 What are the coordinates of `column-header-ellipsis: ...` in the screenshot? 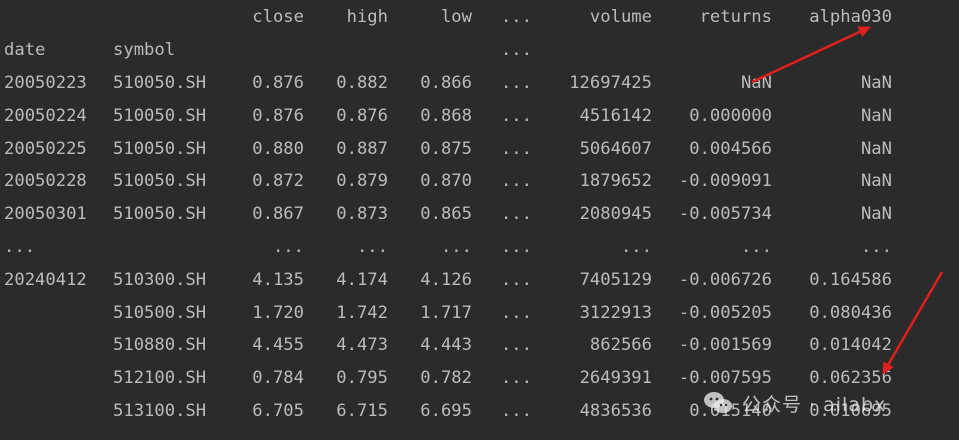 It's located at (516, 17).